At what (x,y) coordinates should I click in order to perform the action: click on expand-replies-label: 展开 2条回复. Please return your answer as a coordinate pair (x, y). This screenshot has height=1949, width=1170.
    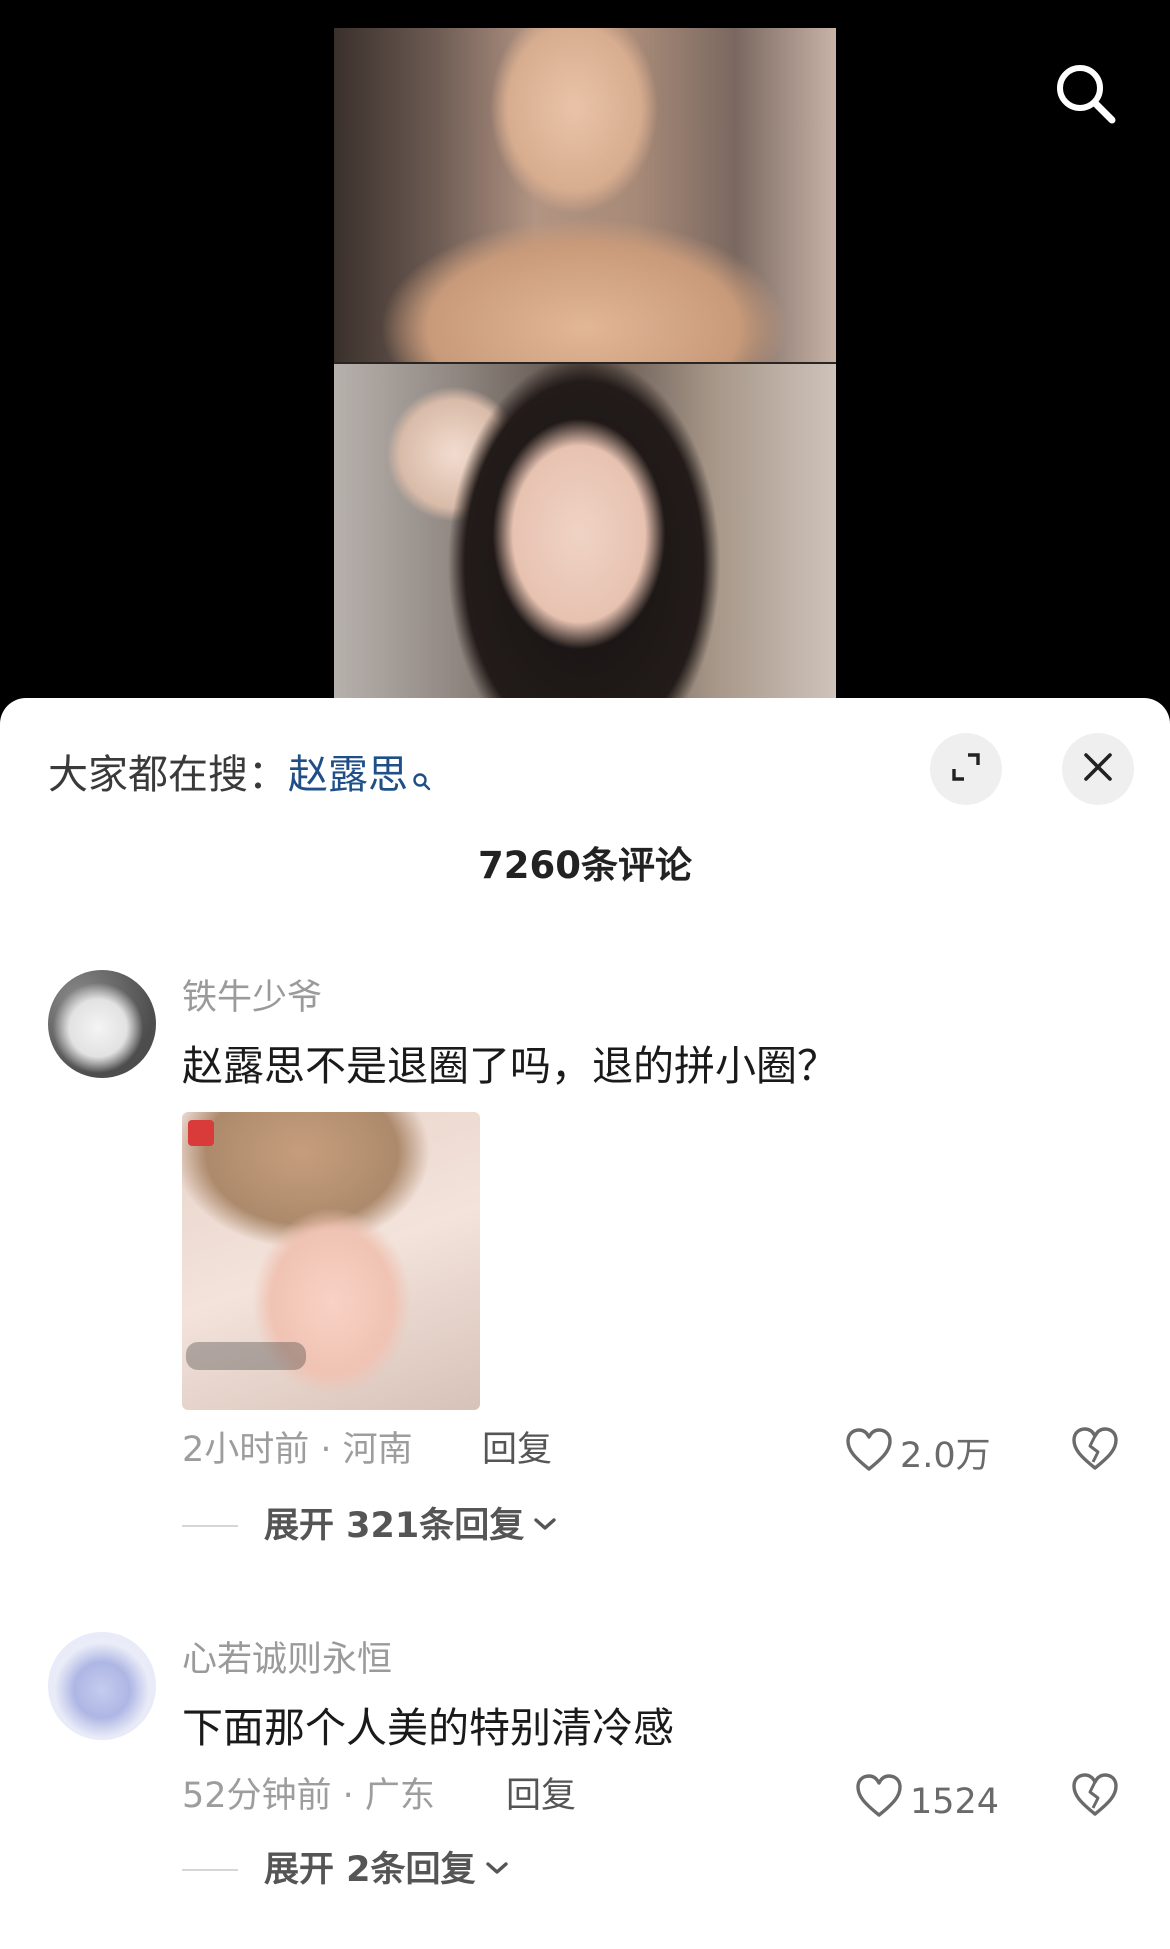
    Looking at the image, I should click on (370, 1870).